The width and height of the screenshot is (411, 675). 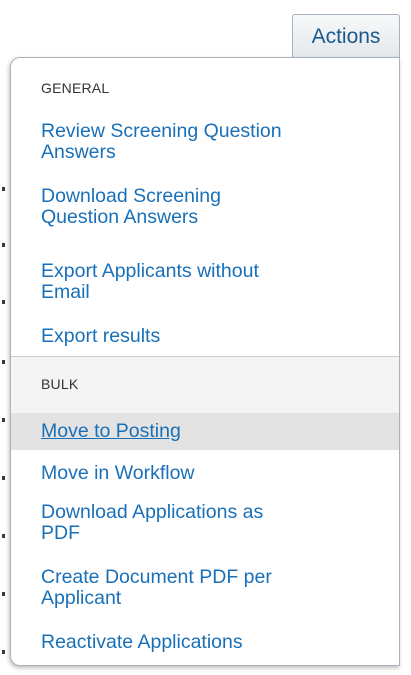 What do you see at coordinates (205, 356) in the screenshot?
I see `section-divider` at bounding box center [205, 356].